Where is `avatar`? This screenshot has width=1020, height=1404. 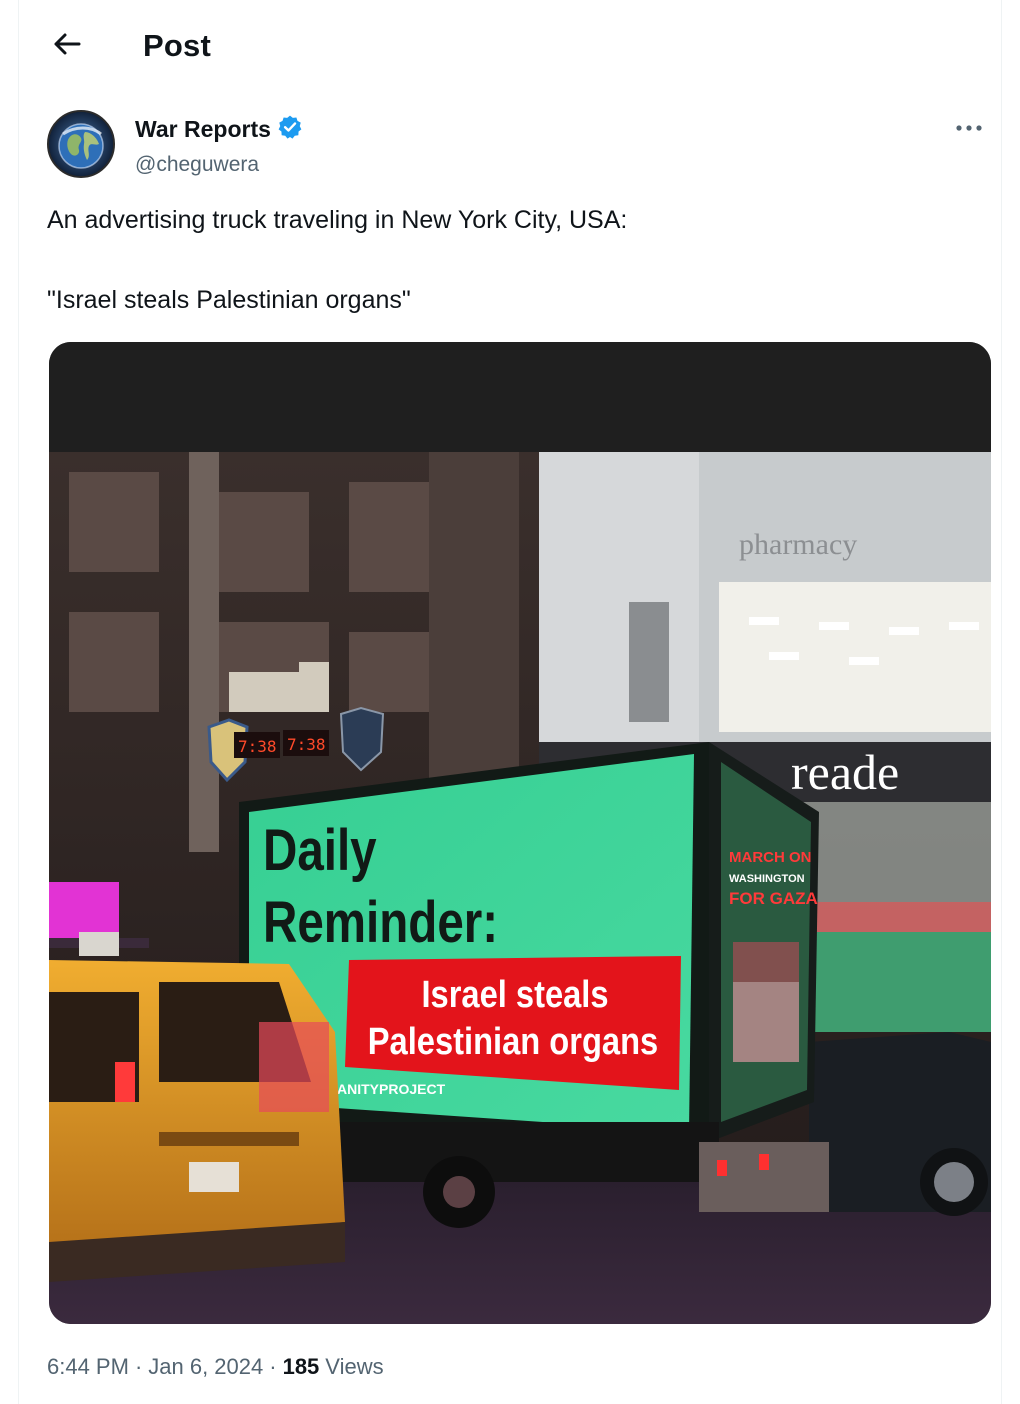 avatar is located at coordinates (81, 144).